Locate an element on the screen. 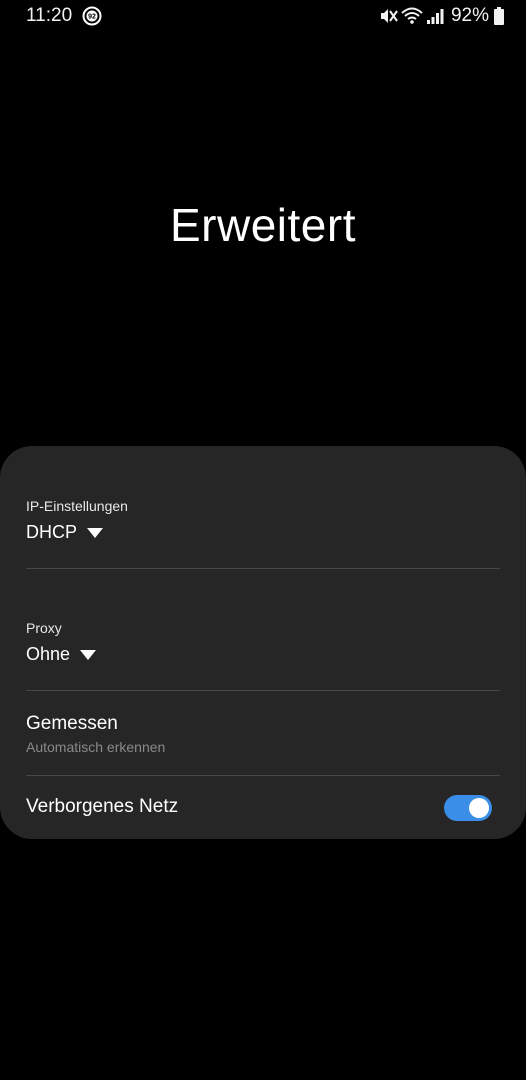 The height and width of the screenshot is (1080, 526). ip-settings-value: DHCP is located at coordinates (52, 532).